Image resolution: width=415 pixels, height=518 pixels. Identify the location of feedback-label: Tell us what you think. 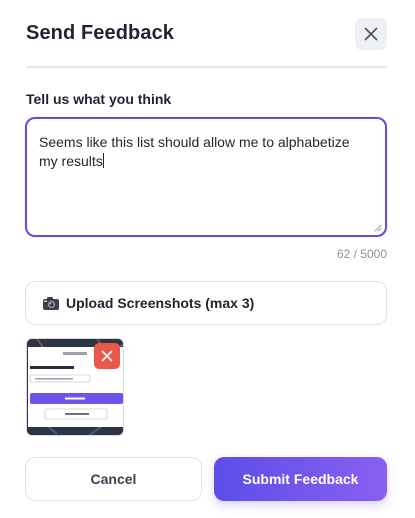
(99, 99).